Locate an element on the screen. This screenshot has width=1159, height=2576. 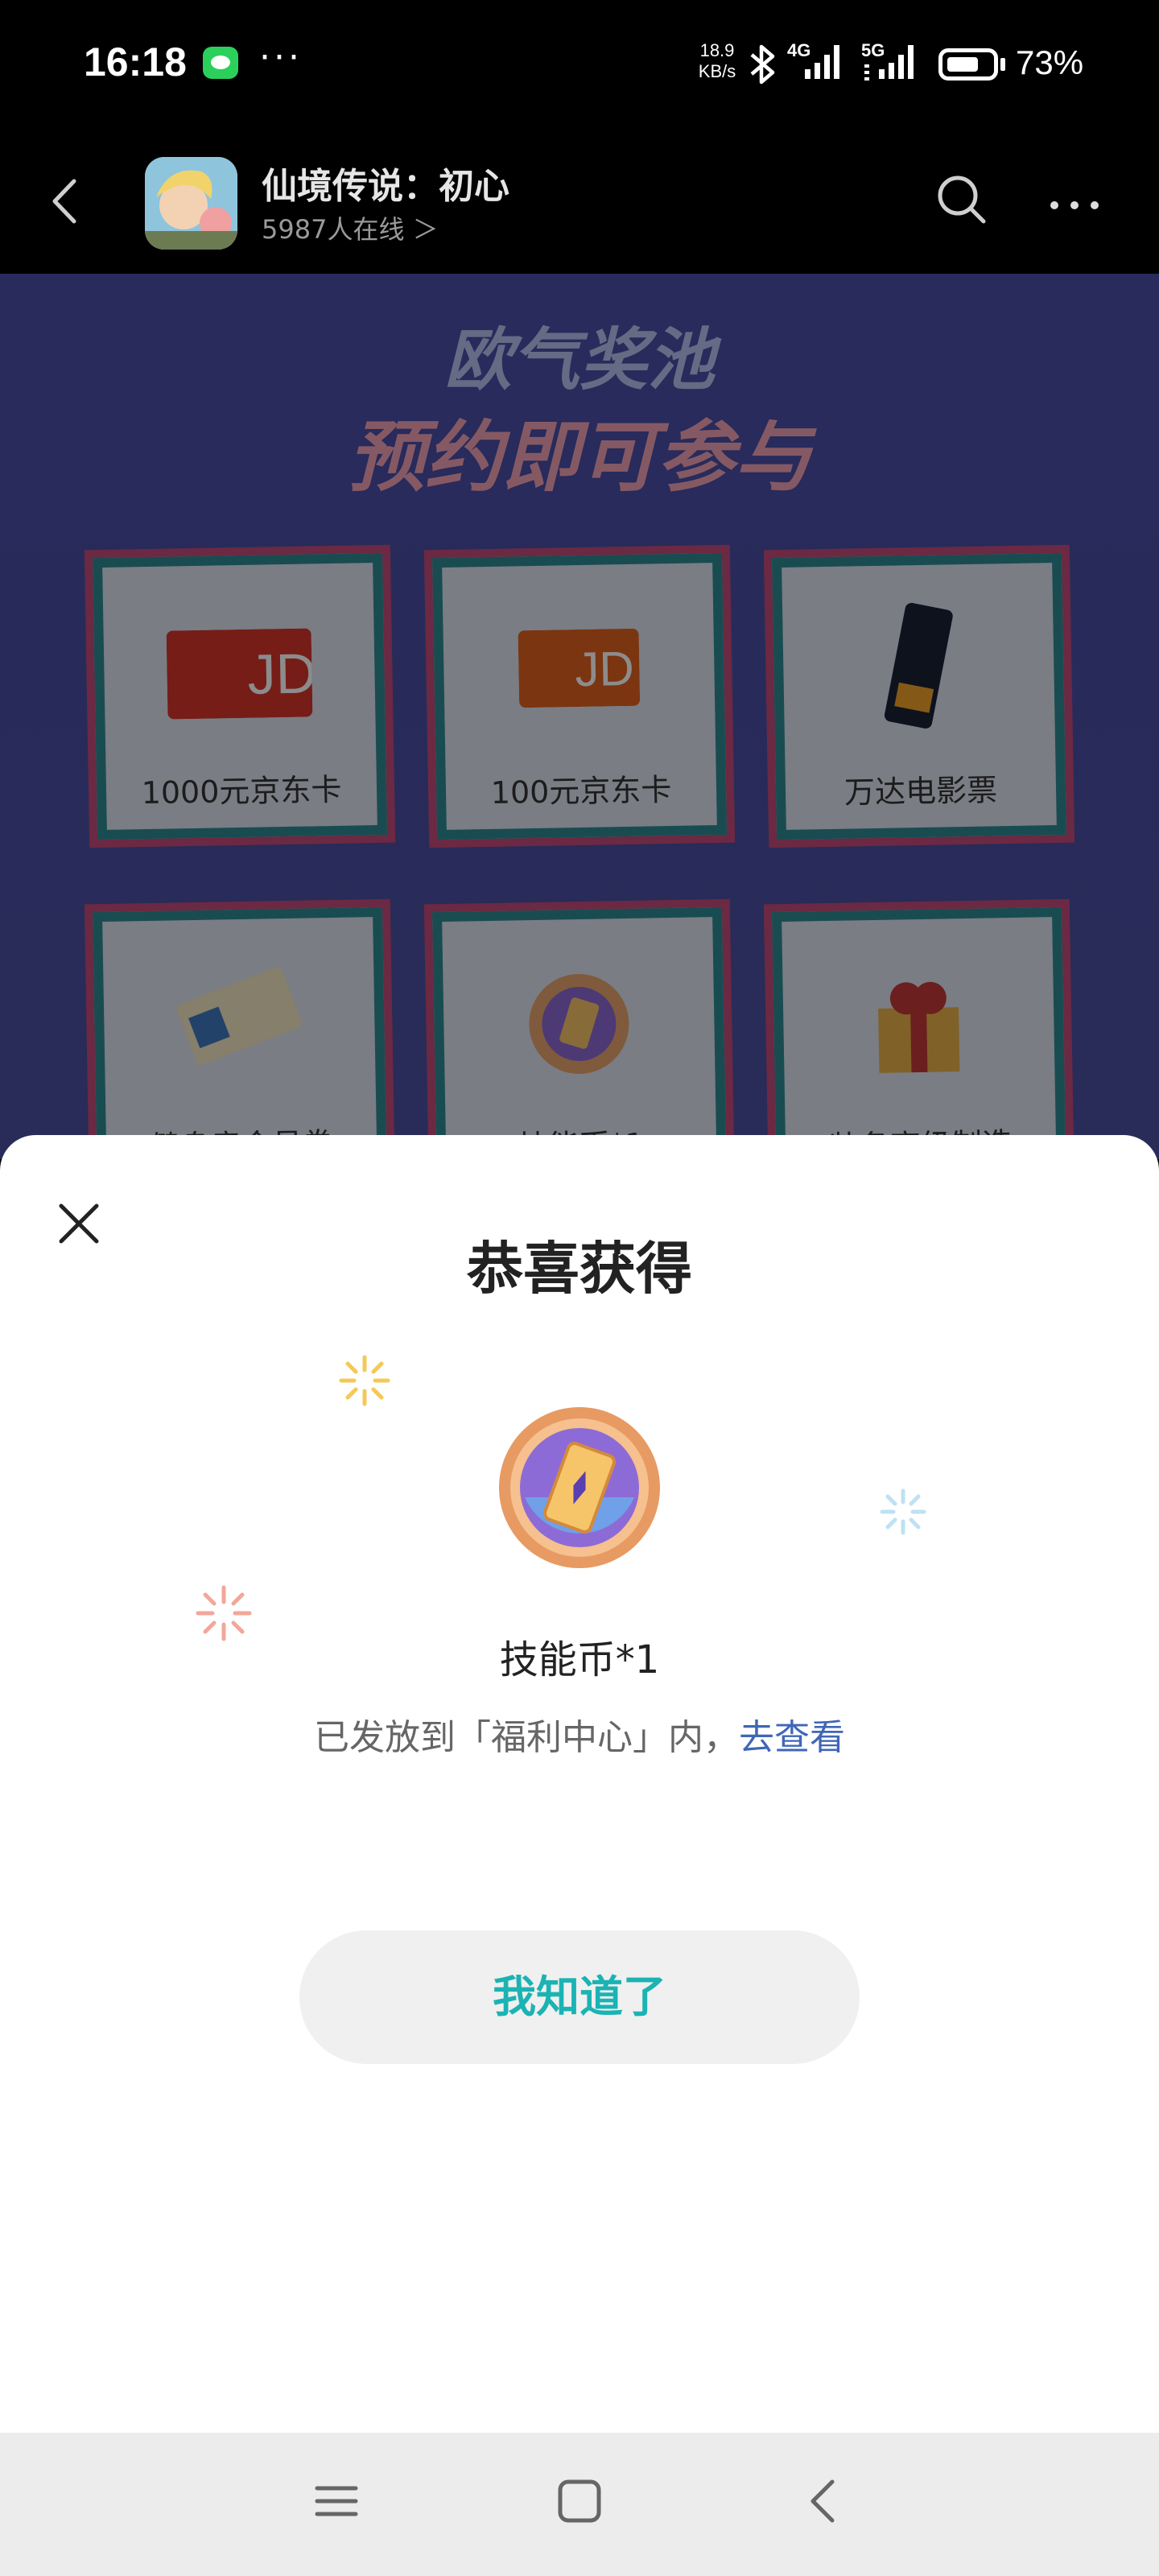
back-arrow-icon is located at coordinates (66, 201).